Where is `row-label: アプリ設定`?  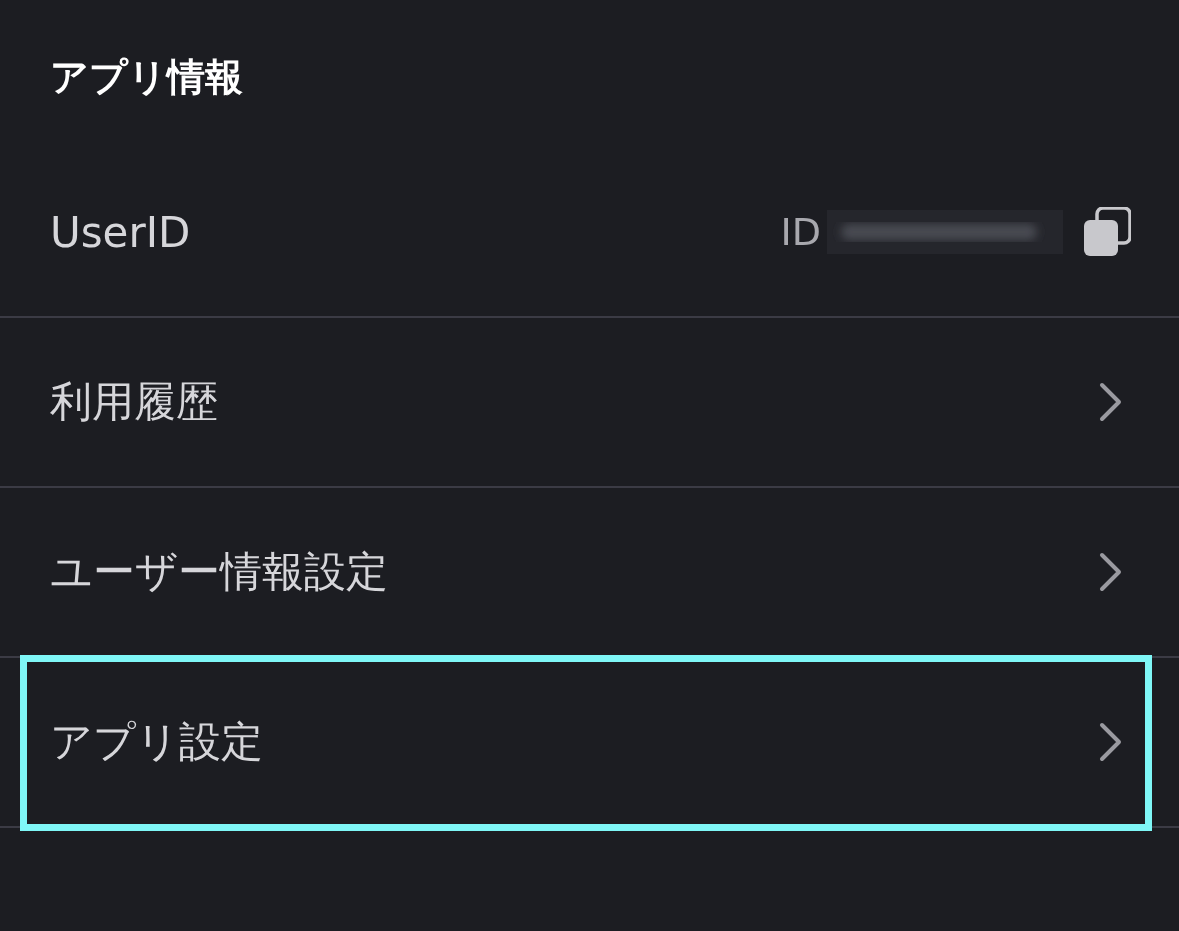 row-label: アプリ設定 is located at coordinates (156, 742).